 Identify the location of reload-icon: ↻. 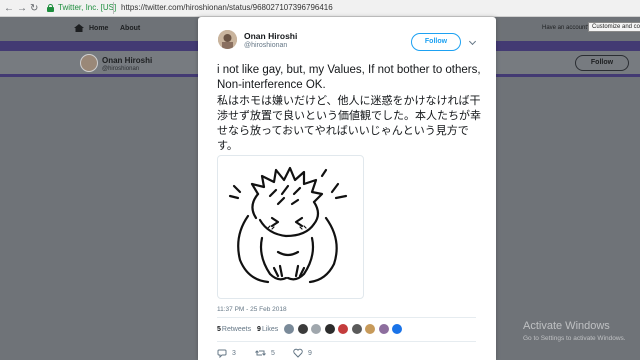
(34, 8).